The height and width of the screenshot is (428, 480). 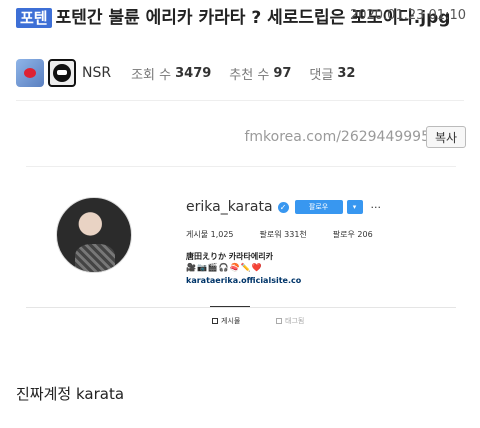 I want to click on comments-label: 댓글, so click(x=321, y=75).